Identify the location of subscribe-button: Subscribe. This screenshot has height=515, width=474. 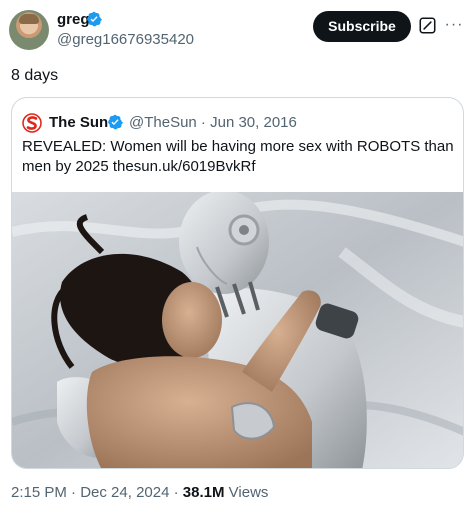
(362, 26).